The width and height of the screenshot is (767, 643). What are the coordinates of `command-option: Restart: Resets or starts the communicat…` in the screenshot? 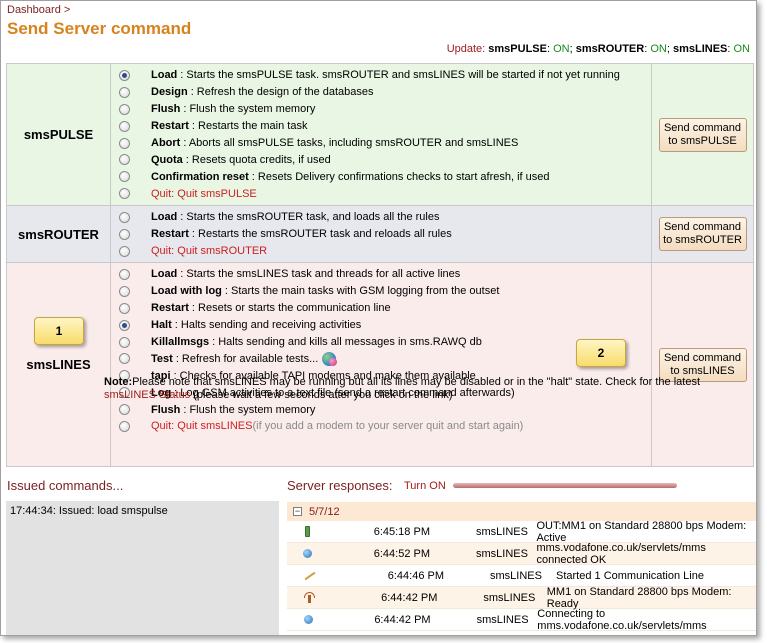 It's located at (384, 308).